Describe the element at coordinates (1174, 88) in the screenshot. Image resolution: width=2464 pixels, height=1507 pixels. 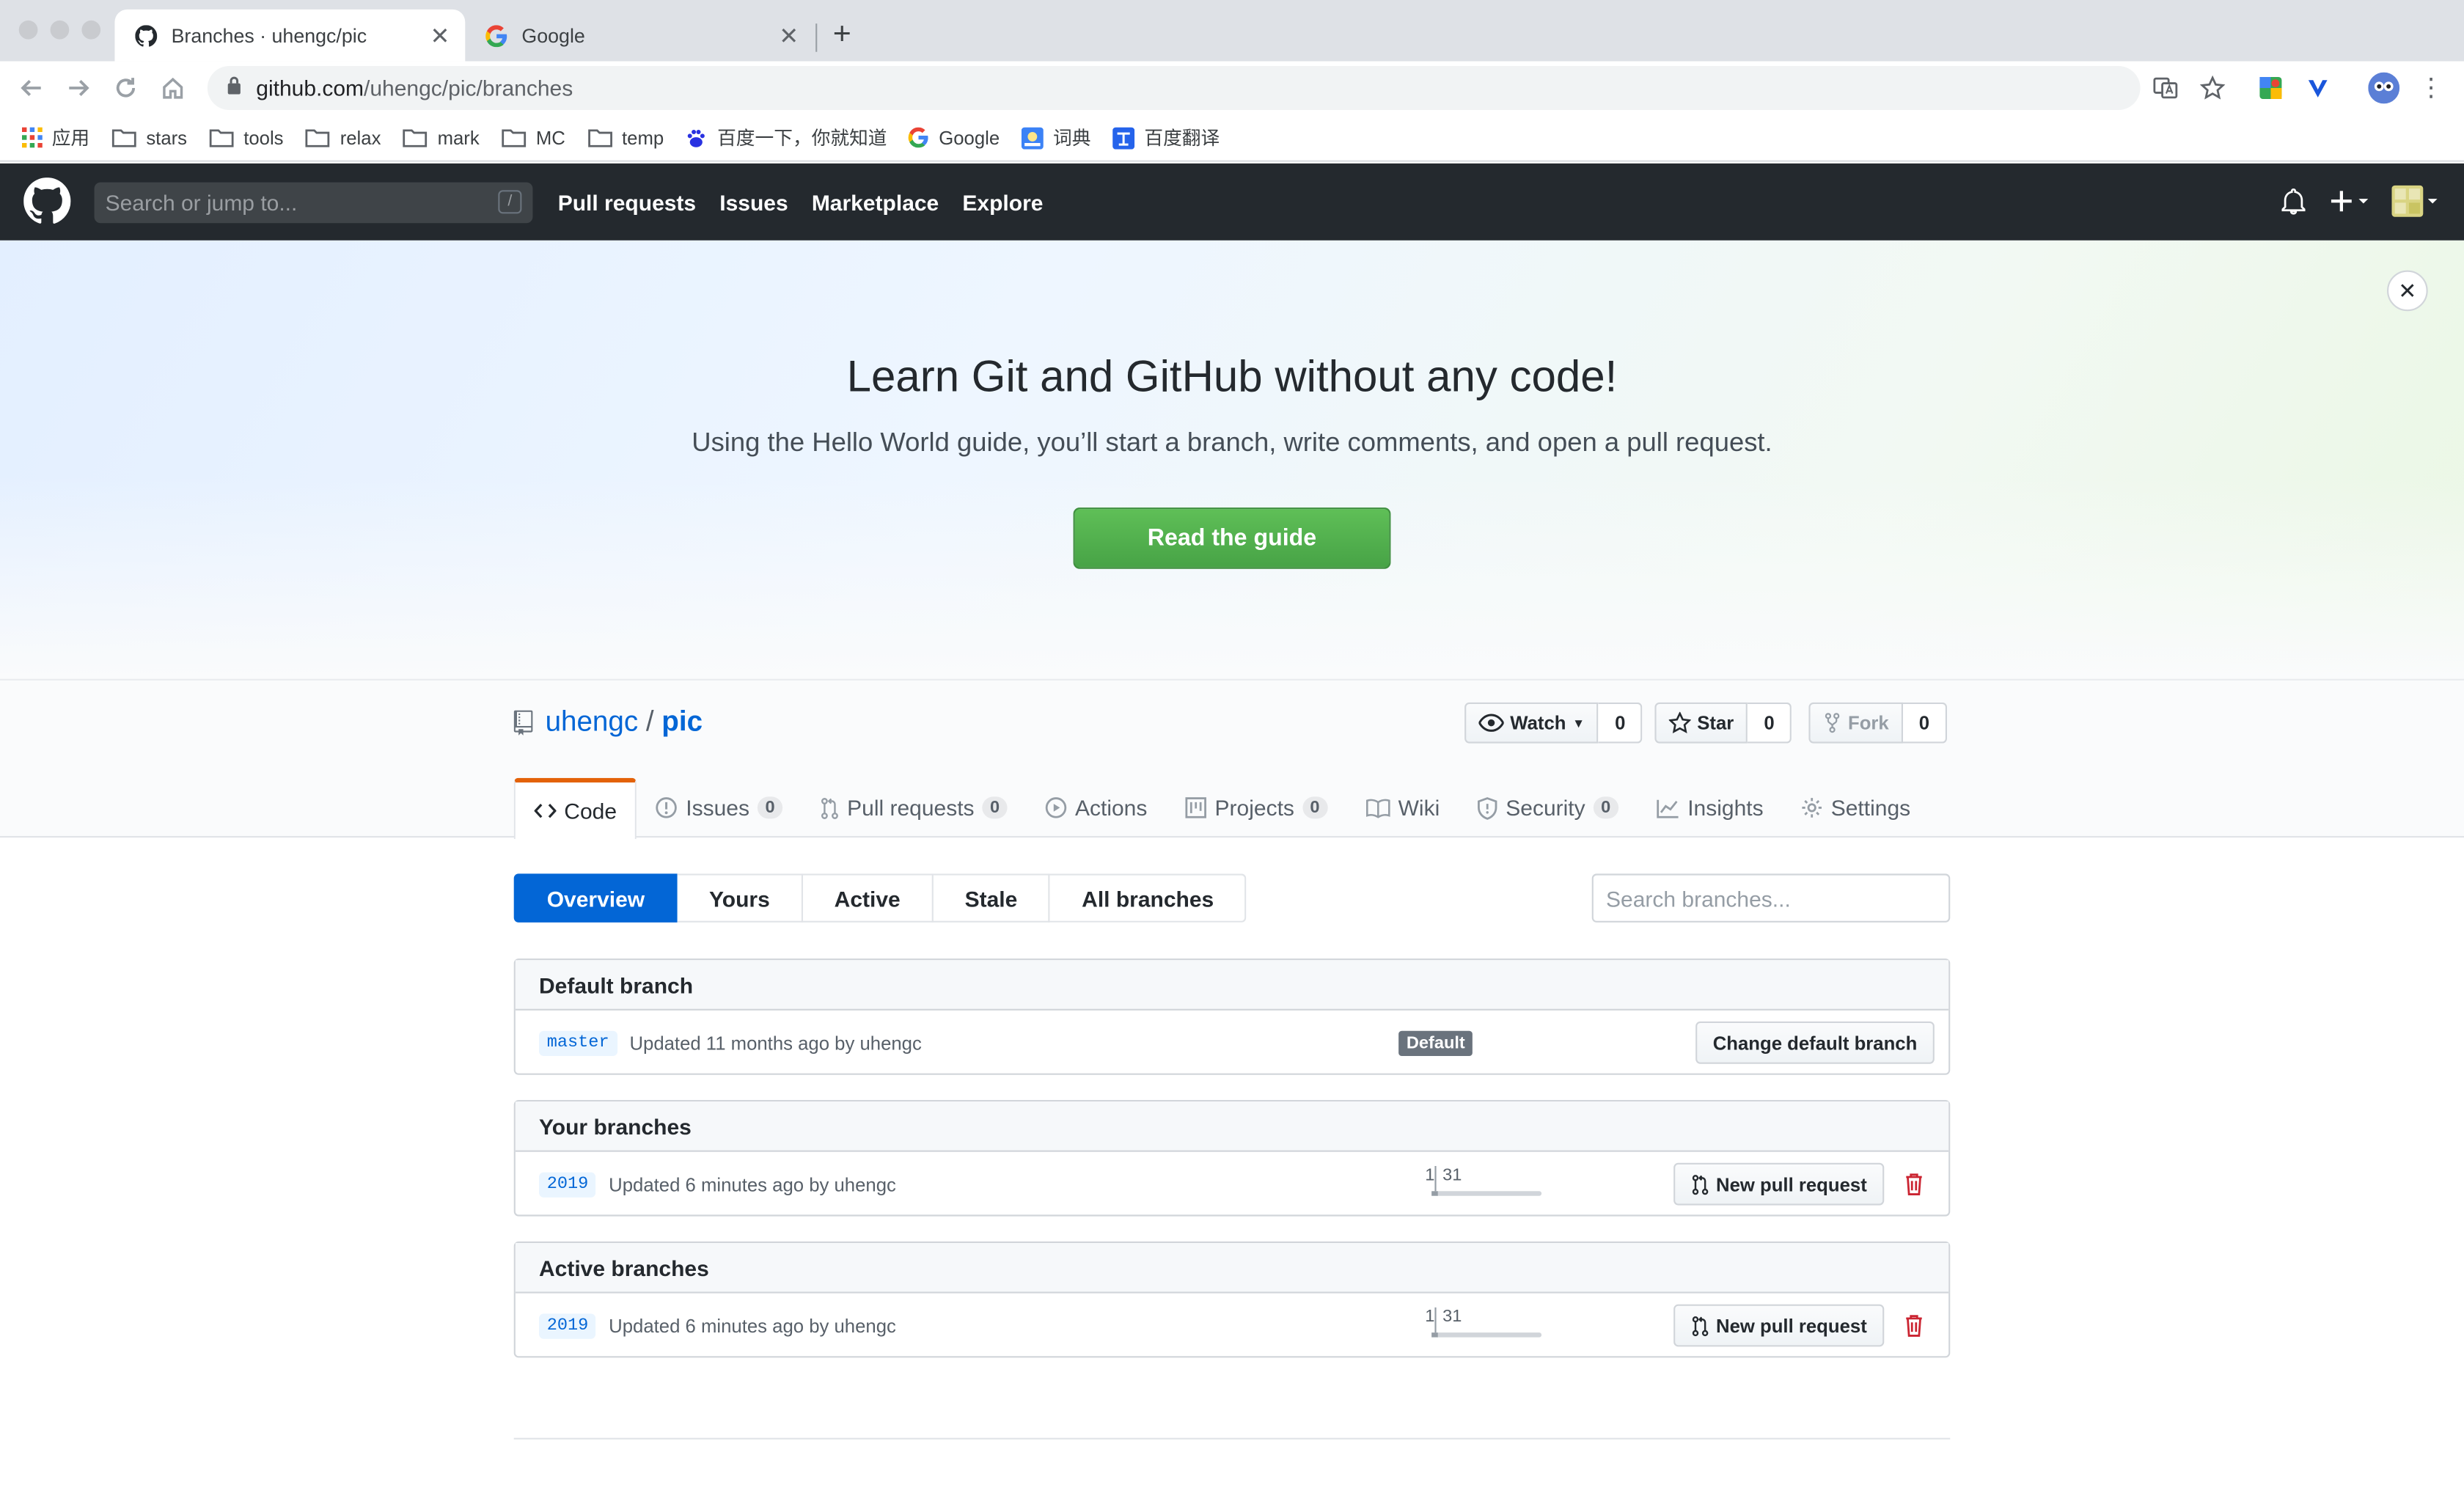
I see `address-bar: github.com/uhengc/pic/branches` at that location.